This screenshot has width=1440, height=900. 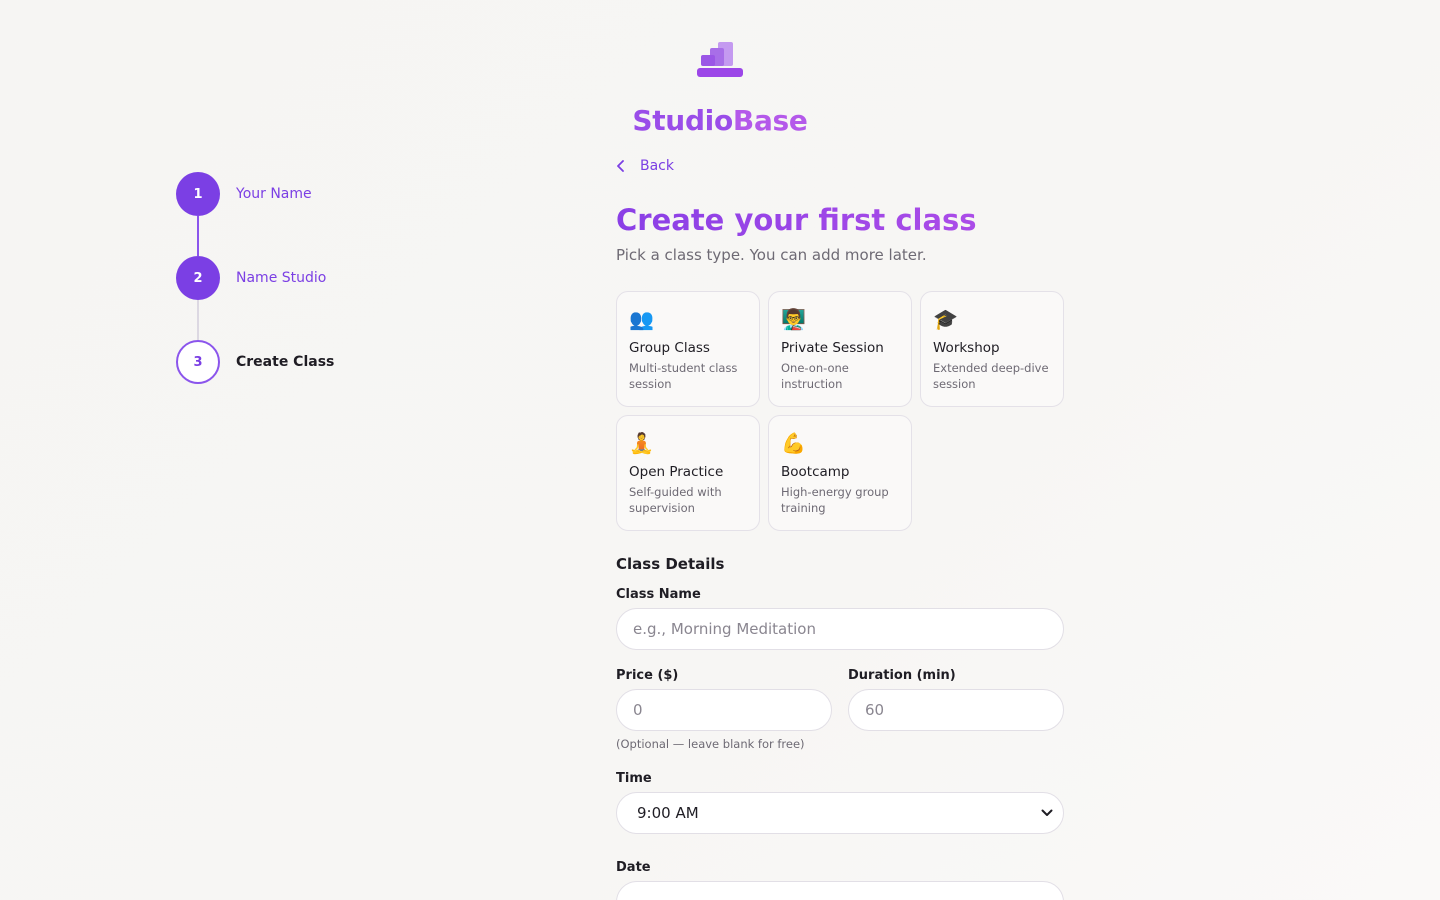 I want to click on time-select: 9:00 AM, so click(x=840, y=813).